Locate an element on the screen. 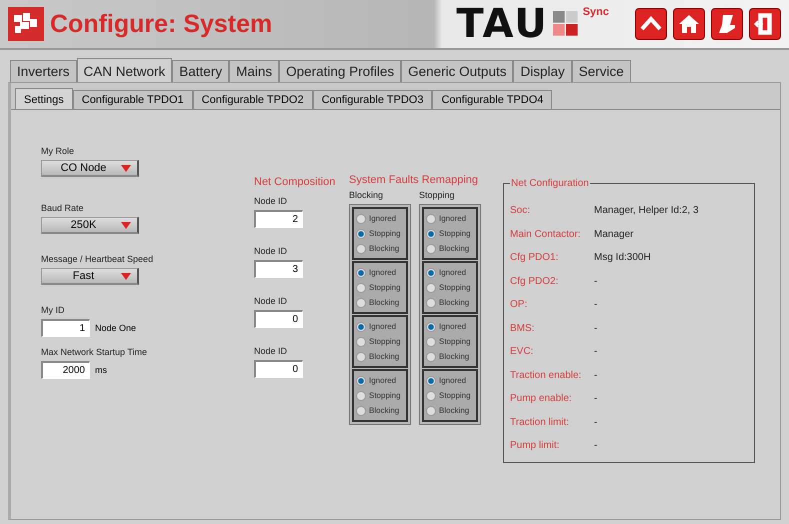 This screenshot has width=789, height=524. tab: CAN Network is located at coordinates (124, 70).